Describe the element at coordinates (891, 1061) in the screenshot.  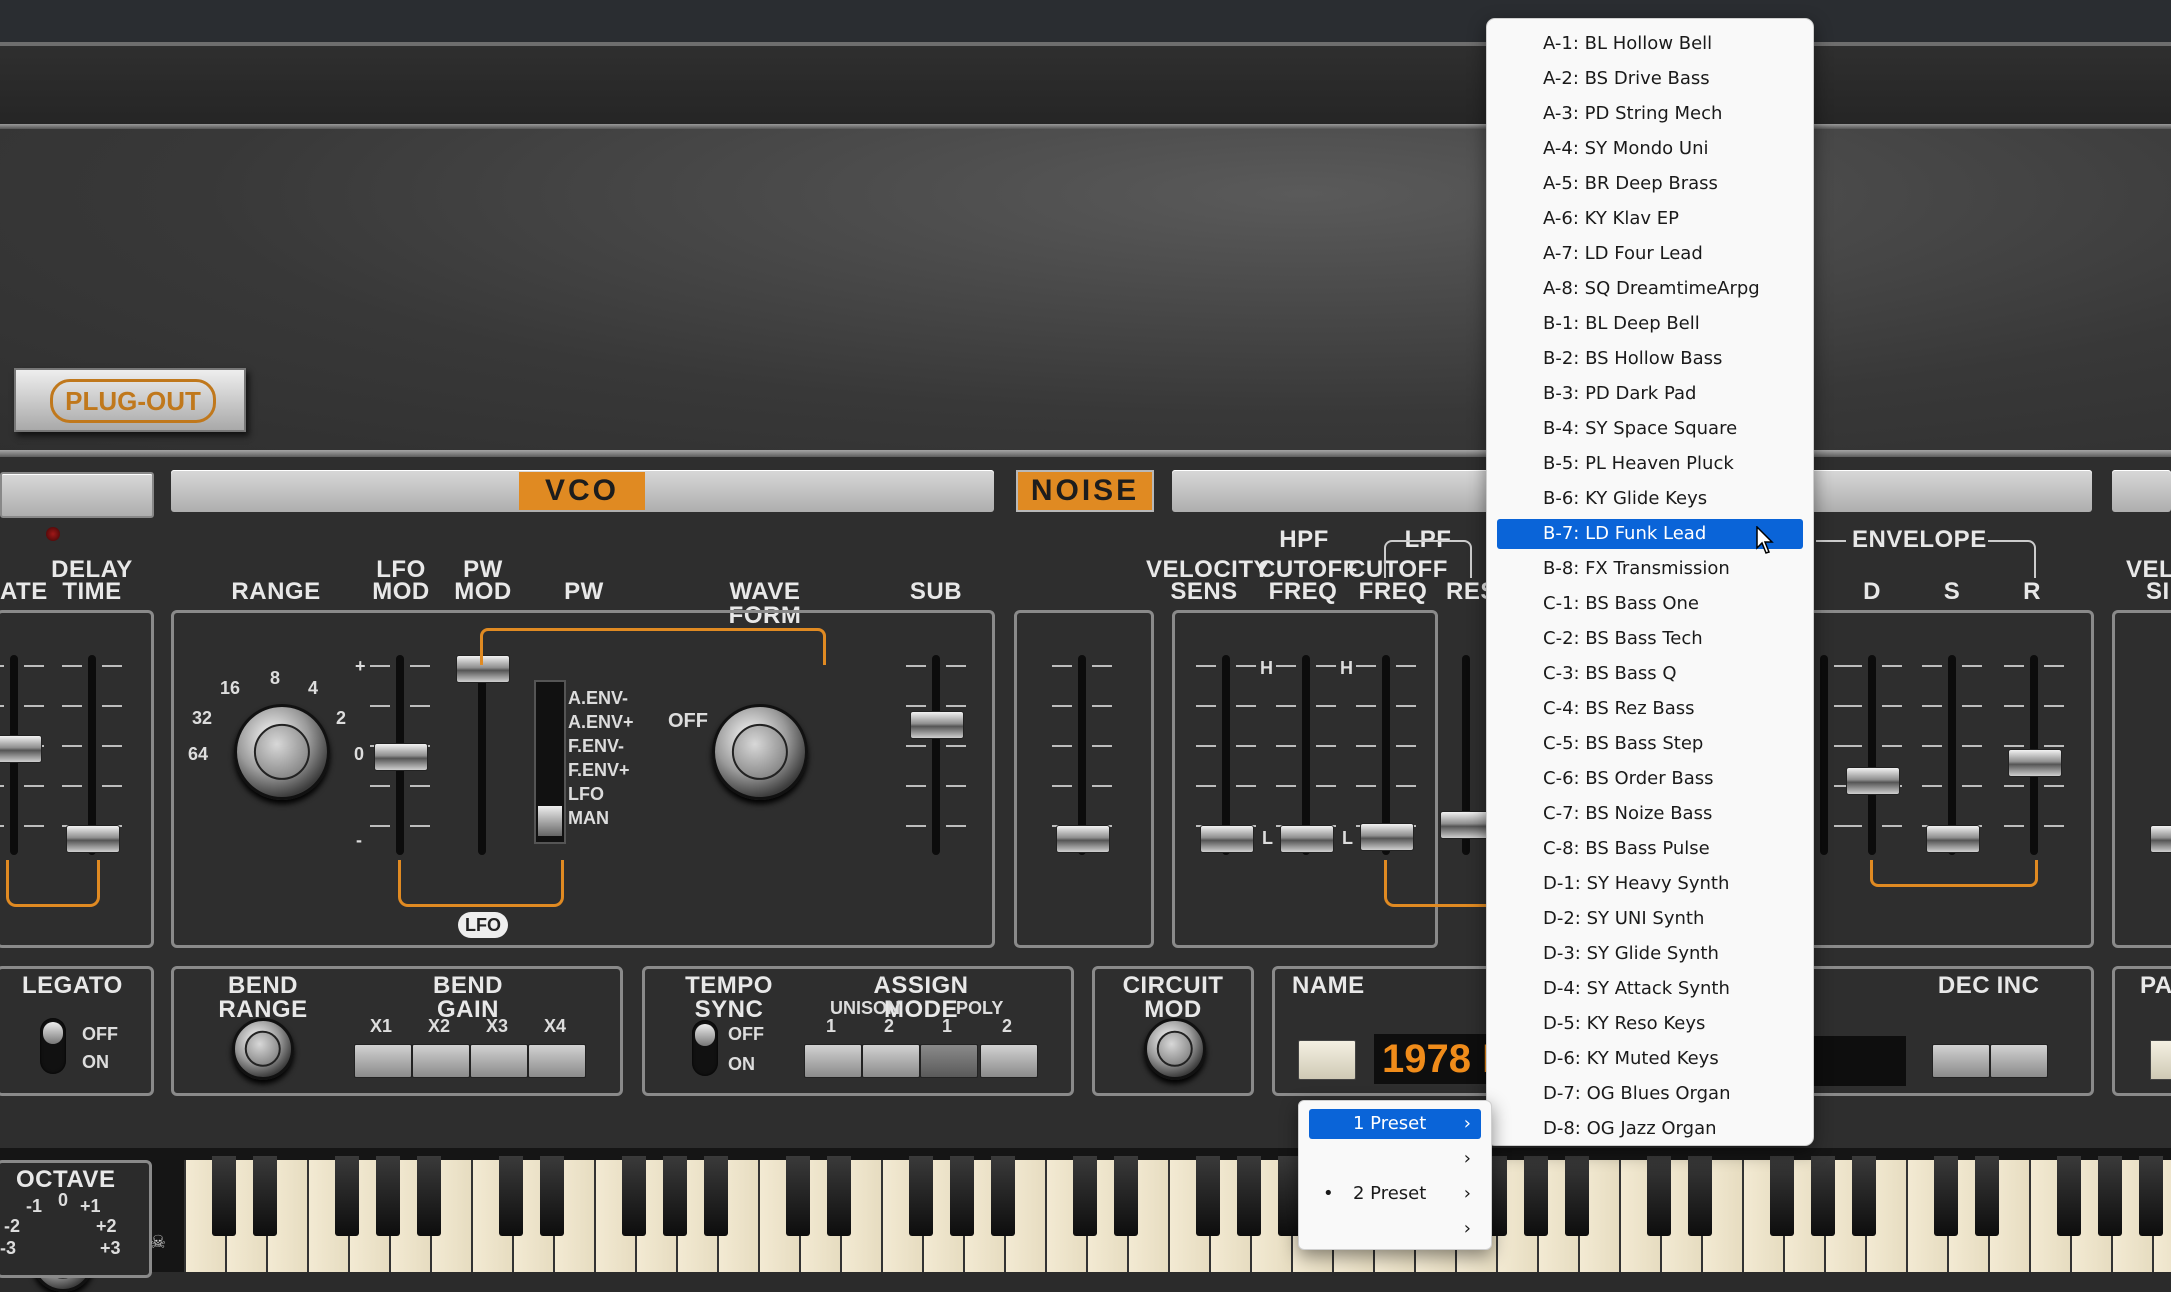
I see `assign-unison-2-button` at that location.